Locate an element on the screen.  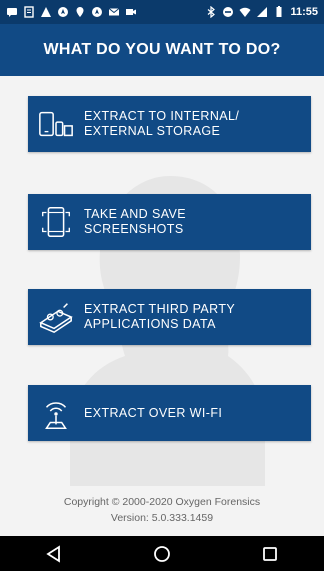
extract-storage-button: EXTRACT TO INTERNAL/ EXTERNAL STORAGE is located at coordinates (169, 124).